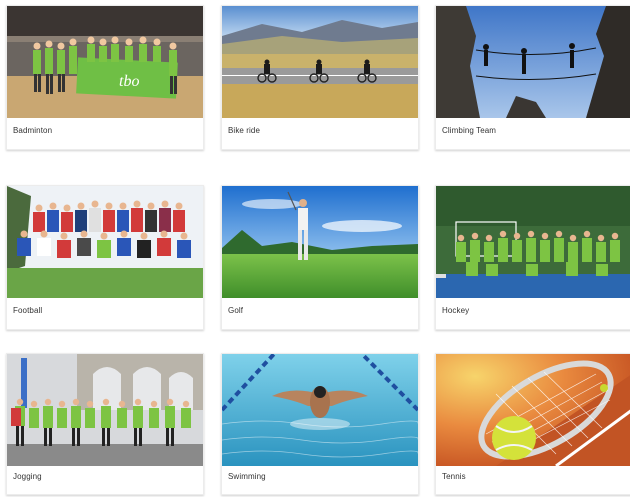 Image resolution: width=630 pixels, height=497 pixels. I want to click on badminton-team-photo-icon: tbo, so click(105, 62).